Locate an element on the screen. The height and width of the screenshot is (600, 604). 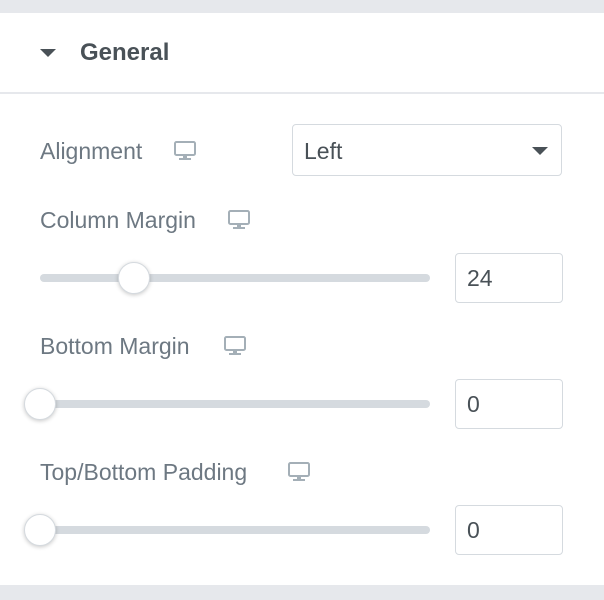
column-margin-label: Column Margin is located at coordinates (118, 220).